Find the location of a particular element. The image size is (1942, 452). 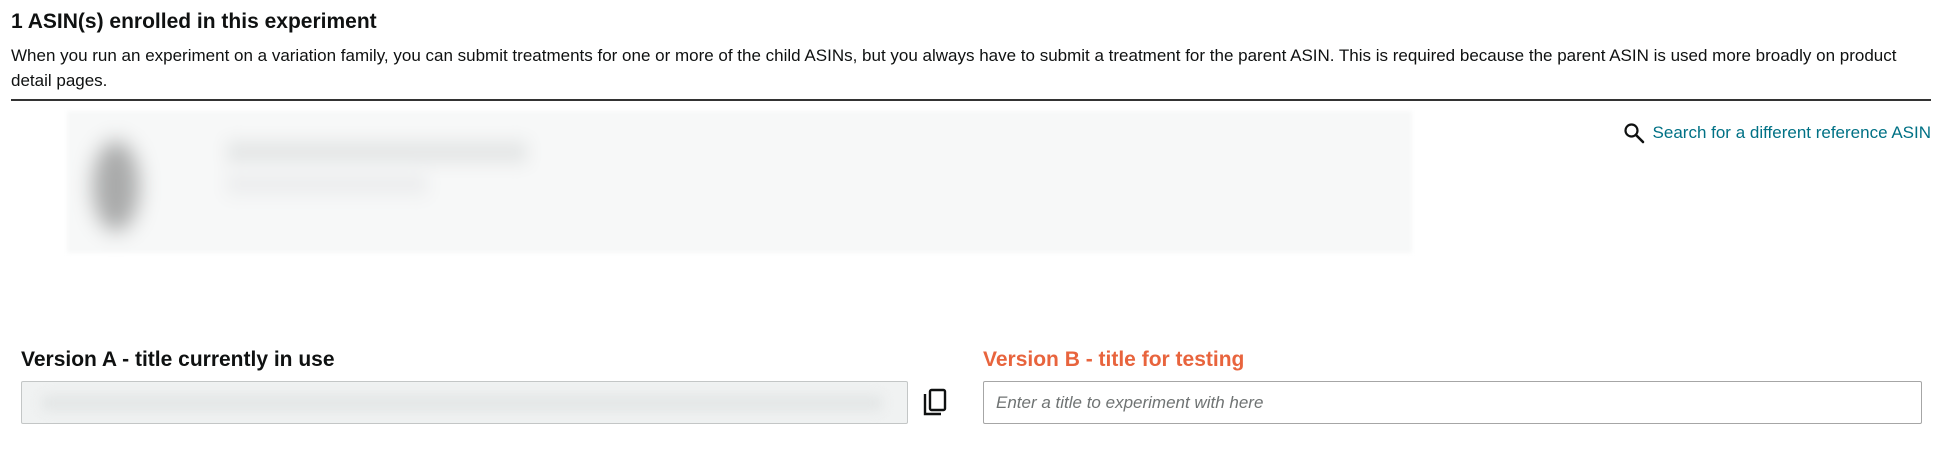

version-a-title-field is located at coordinates (464, 402).